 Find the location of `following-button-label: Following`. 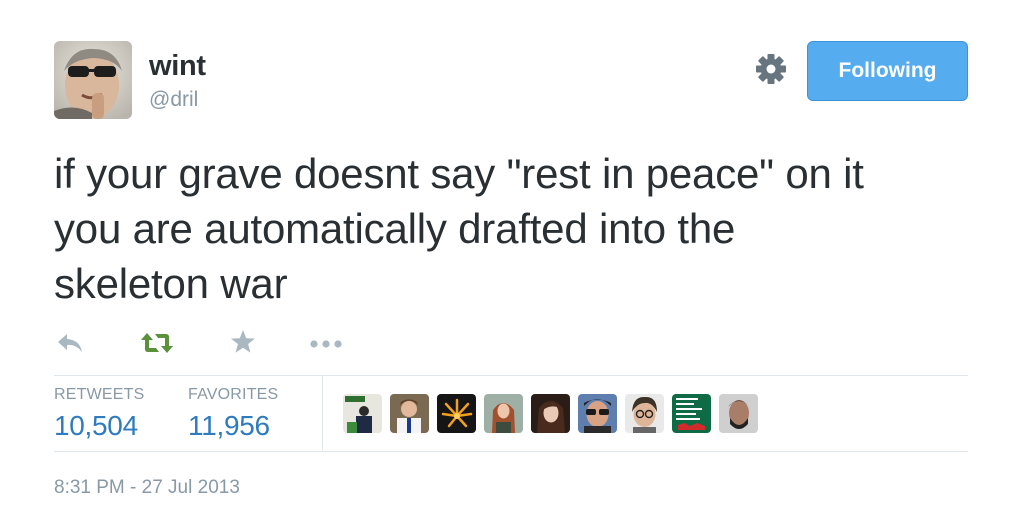

following-button-label: Following is located at coordinates (887, 70).